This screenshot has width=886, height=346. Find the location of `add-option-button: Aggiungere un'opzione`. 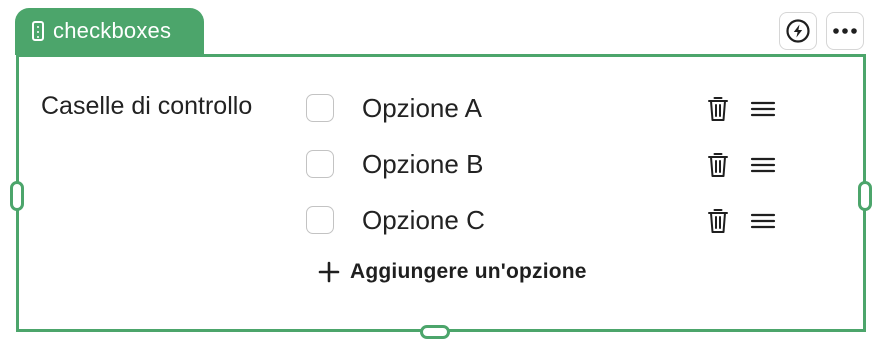

add-option-button: Aggiungere un'opzione is located at coordinates (452, 272).